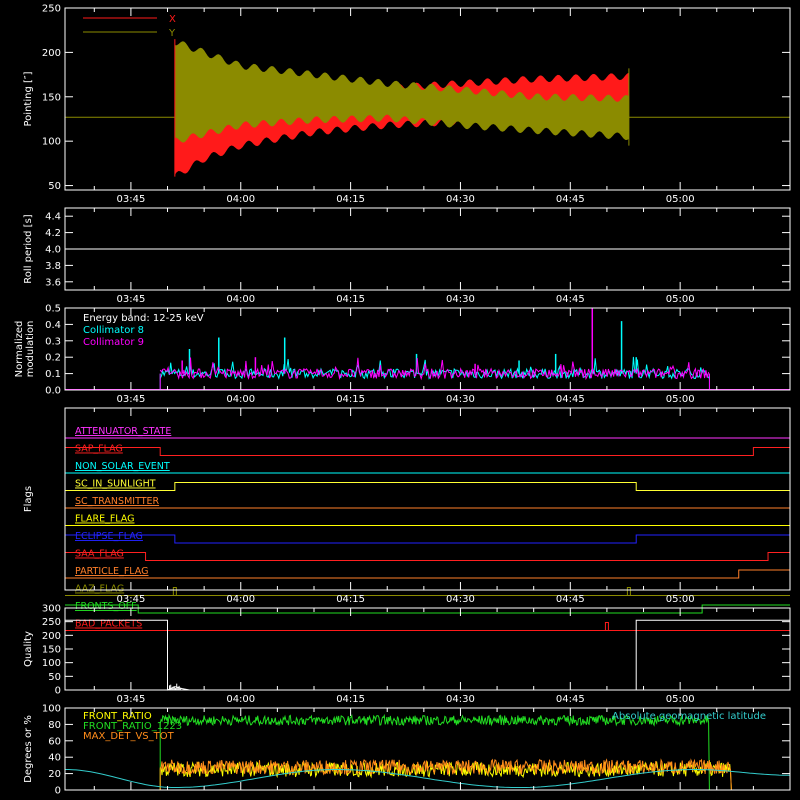 Image resolution: width=800 pixels, height=800 pixels. Describe the element at coordinates (115, 484) in the screenshot. I see `flag-sc-in-sunlight-label: SC_IN_SUNLIGHT` at that location.